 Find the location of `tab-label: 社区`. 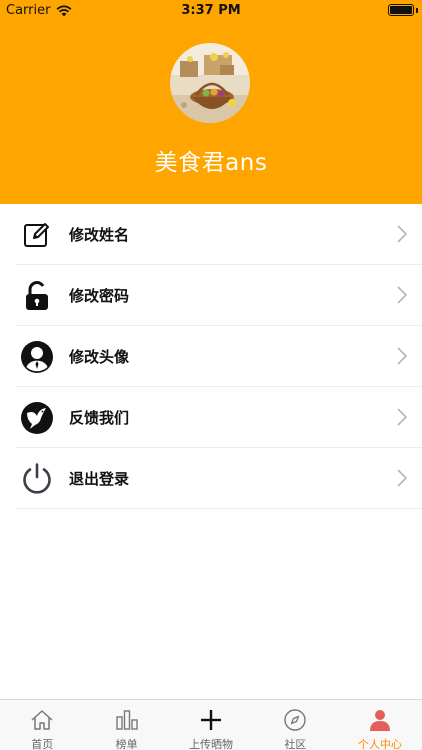

tab-label: 社区 is located at coordinates (295, 744).